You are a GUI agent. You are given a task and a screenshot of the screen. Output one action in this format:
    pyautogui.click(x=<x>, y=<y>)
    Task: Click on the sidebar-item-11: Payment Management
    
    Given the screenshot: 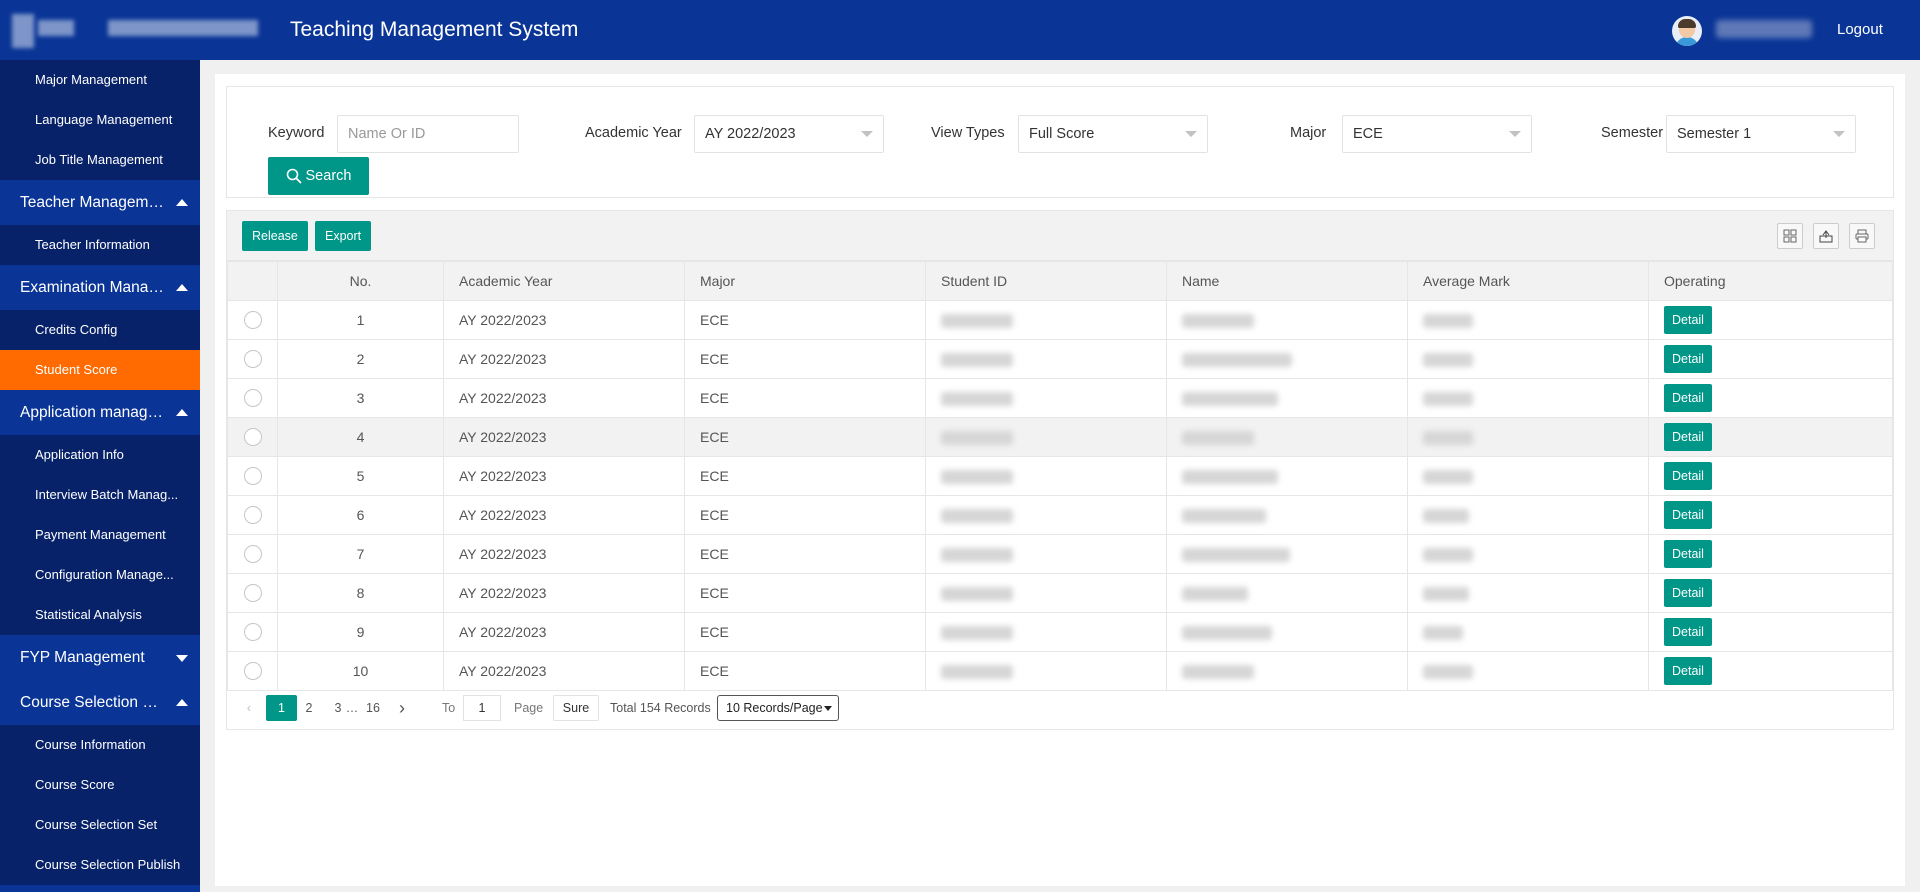 What is the action you would take?
    pyautogui.click(x=100, y=535)
    